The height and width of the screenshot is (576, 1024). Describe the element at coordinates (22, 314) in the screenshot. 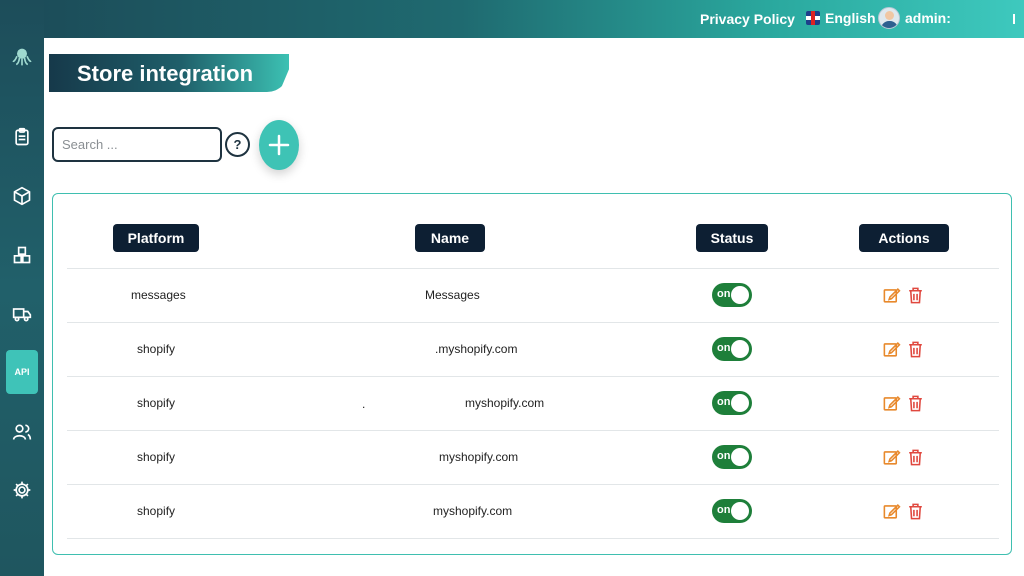

I see `truck-icon` at that location.